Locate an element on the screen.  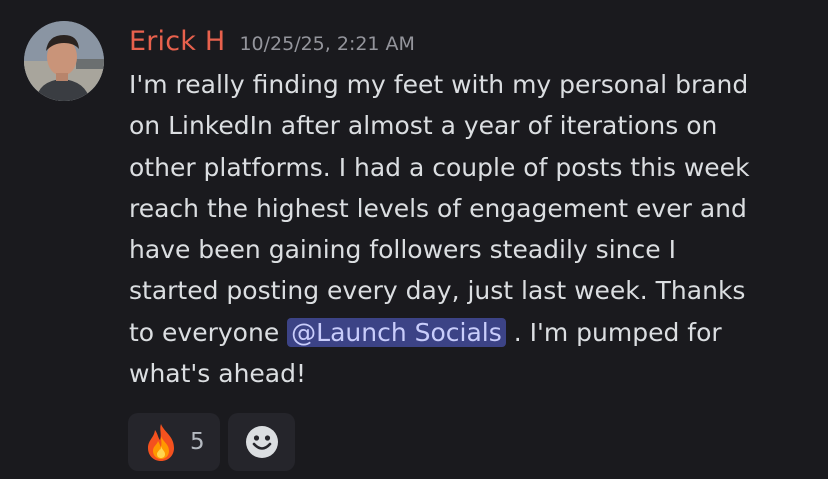
user-avatar is located at coordinates (64, 61).